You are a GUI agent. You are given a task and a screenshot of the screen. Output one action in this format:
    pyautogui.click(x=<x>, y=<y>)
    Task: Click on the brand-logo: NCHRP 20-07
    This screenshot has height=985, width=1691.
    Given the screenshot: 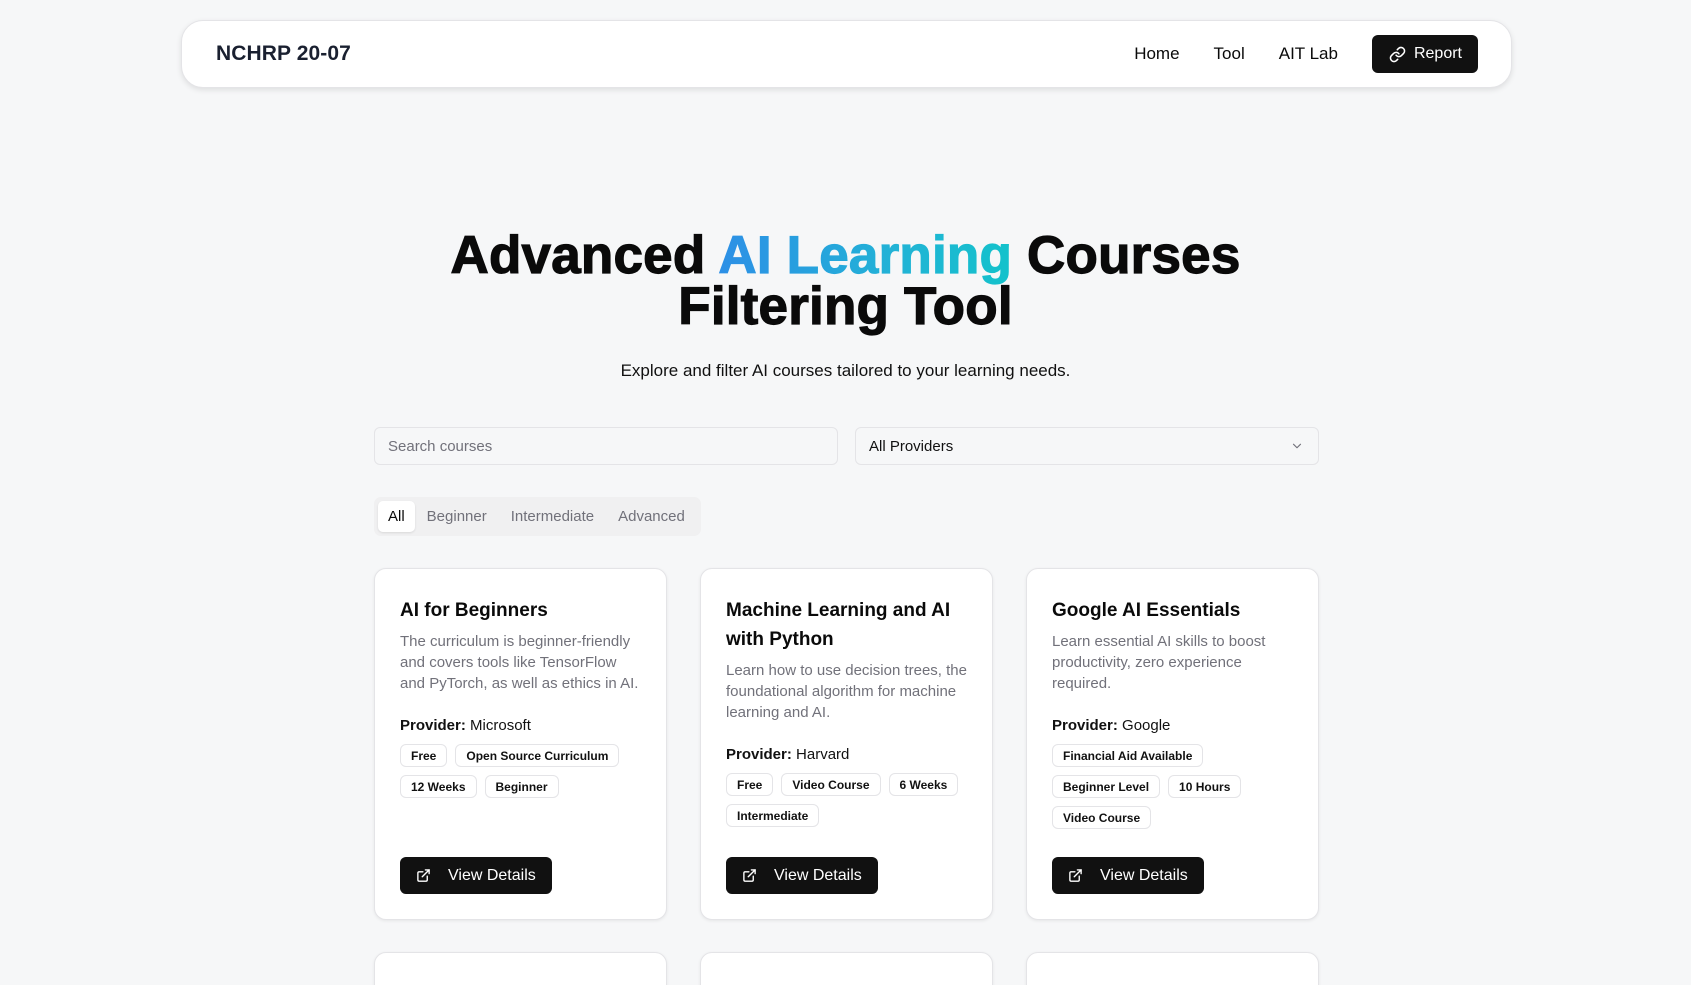 What is the action you would take?
    pyautogui.click(x=283, y=54)
    